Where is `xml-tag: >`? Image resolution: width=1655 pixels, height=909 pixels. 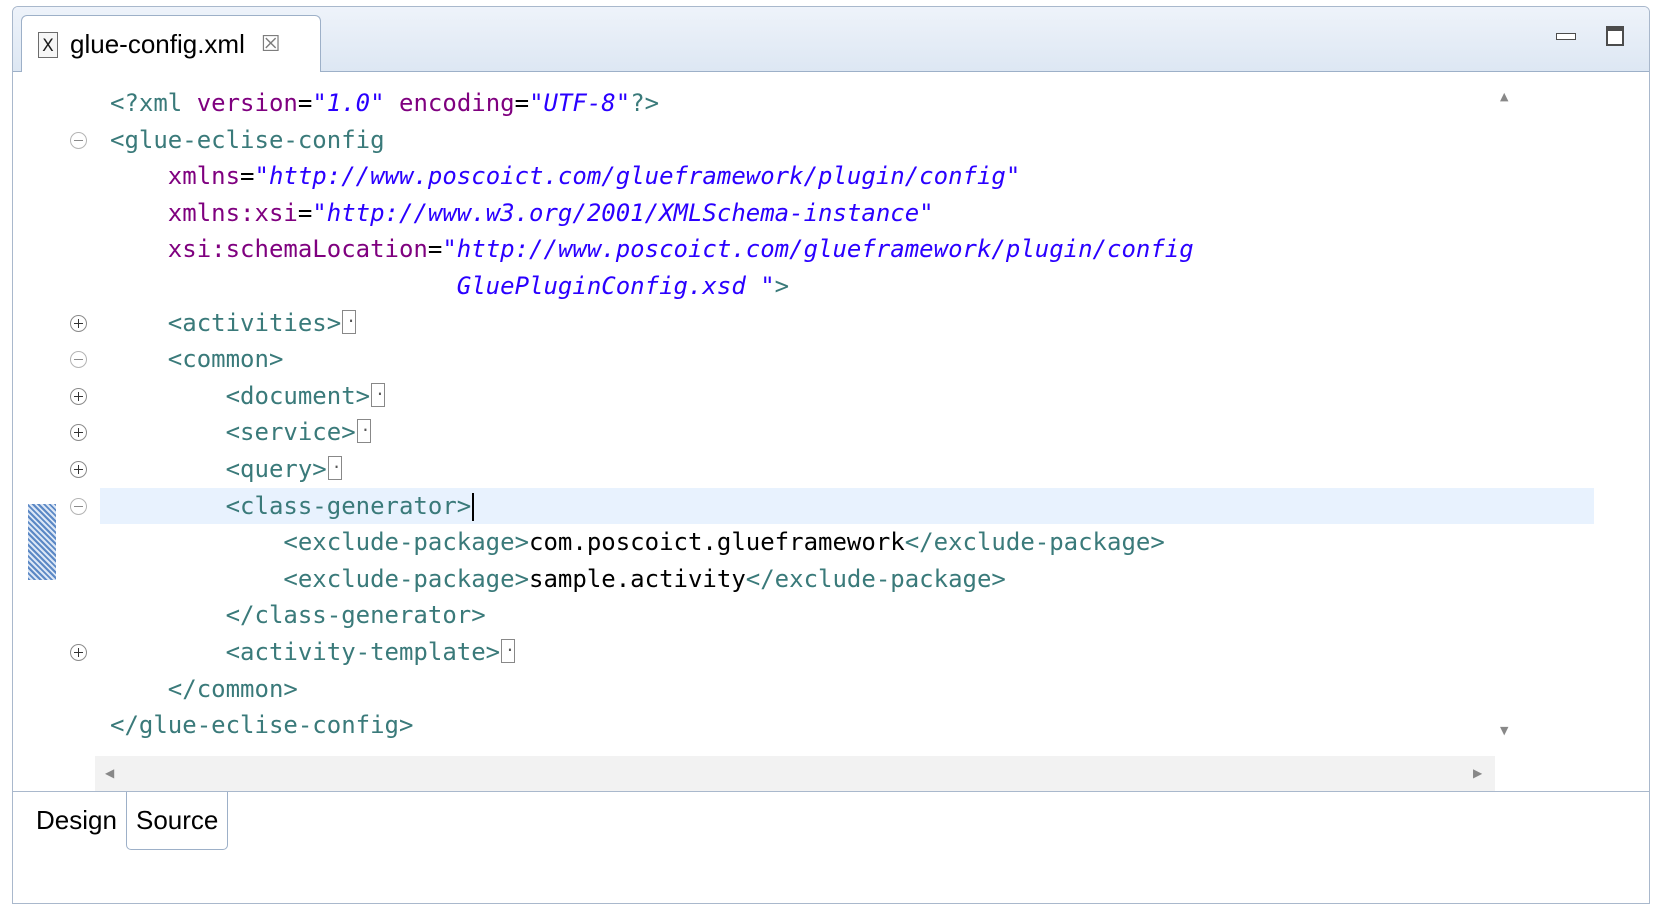 xml-tag: > is located at coordinates (782, 286).